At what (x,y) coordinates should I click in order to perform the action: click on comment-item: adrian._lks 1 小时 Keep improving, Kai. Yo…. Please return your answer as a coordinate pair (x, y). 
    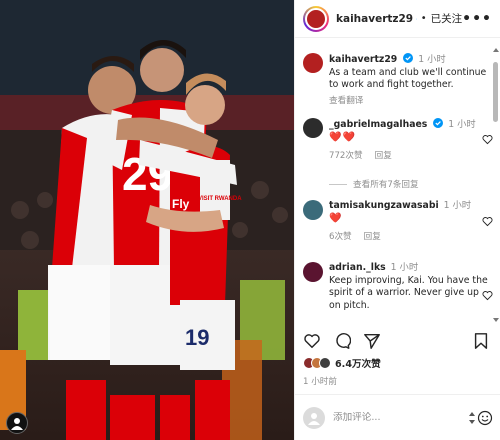
    Looking at the image, I should click on (398, 287).